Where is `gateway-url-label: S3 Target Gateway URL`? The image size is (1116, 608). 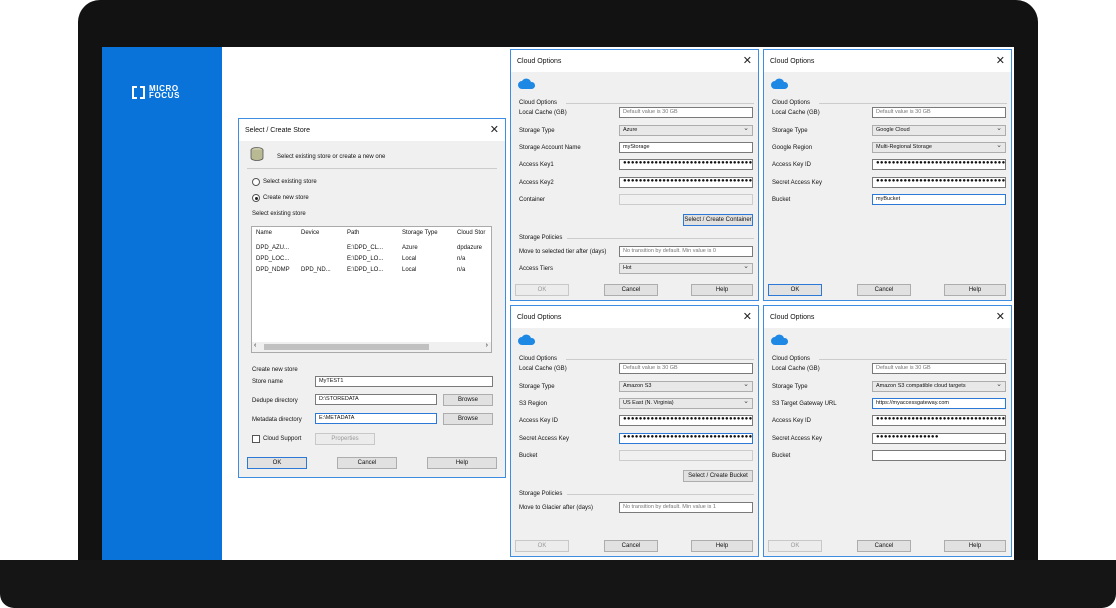 gateway-url-label: S3 Target Gateway URL is located at coordinates (804, 404).